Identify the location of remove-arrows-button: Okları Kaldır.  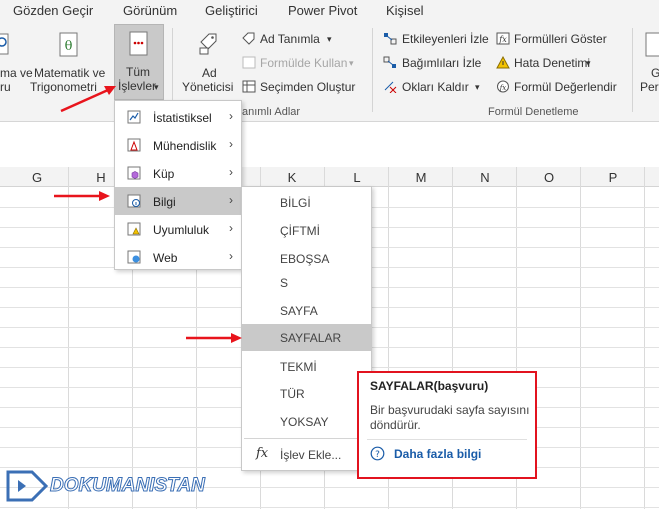
(435, 87).